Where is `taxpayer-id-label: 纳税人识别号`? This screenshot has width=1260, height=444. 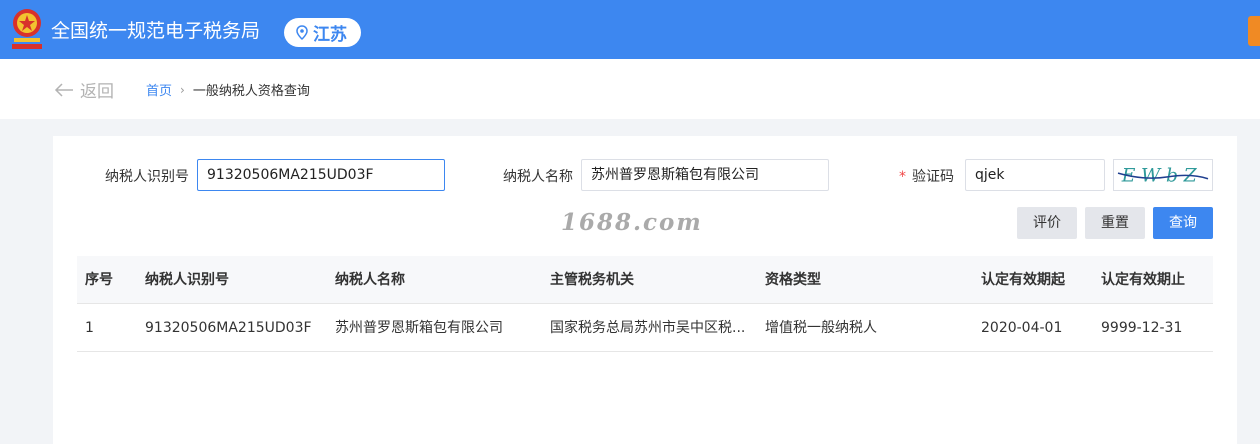 taxpayer-id-label: 纳税人识别号 is located at coordinates (147, 177).